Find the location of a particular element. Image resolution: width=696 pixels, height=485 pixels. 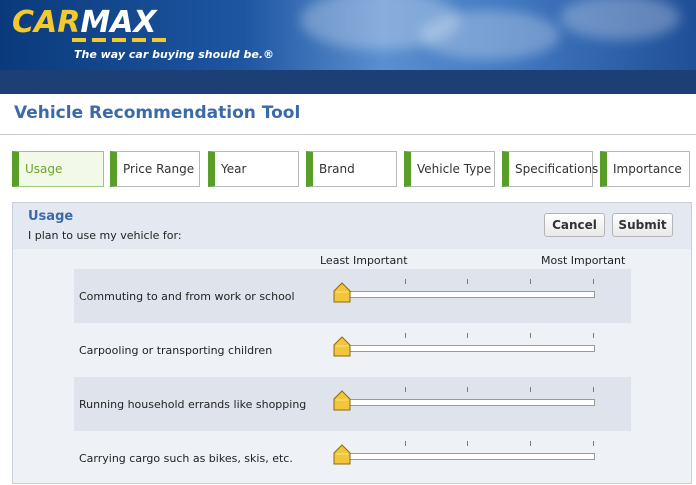

usage-row-carpooling: Carpooling or transporting children is located at coordinates (352, 350).